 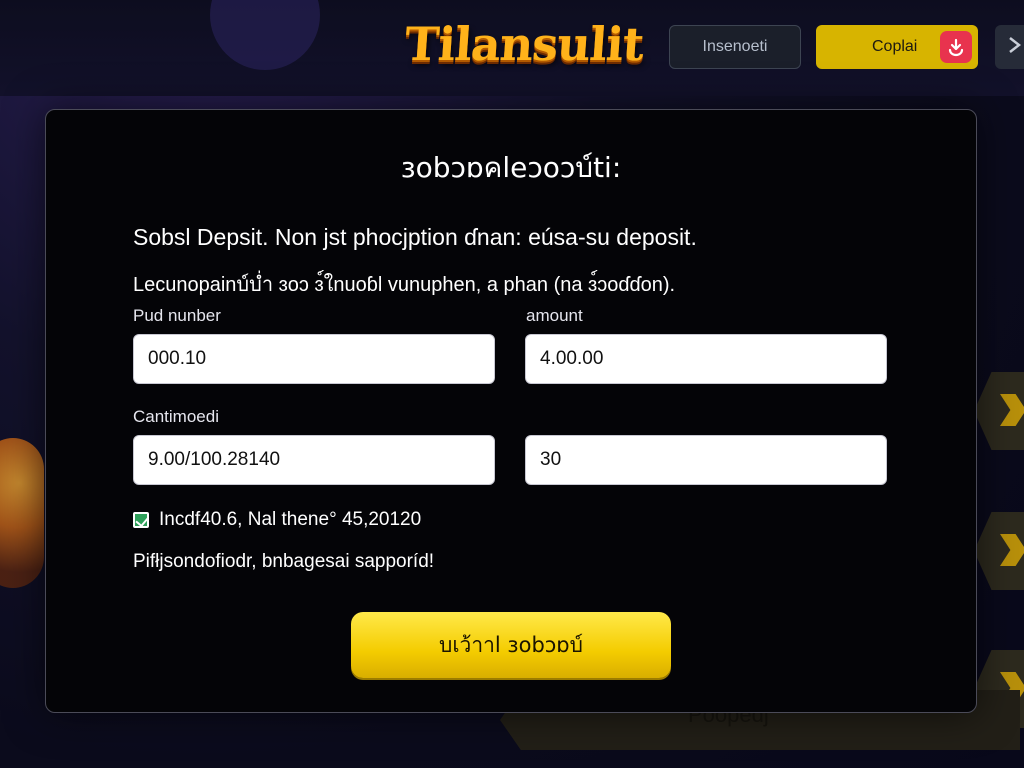 I want to click on signup-button: Coplai, so click(x=897, y=47).